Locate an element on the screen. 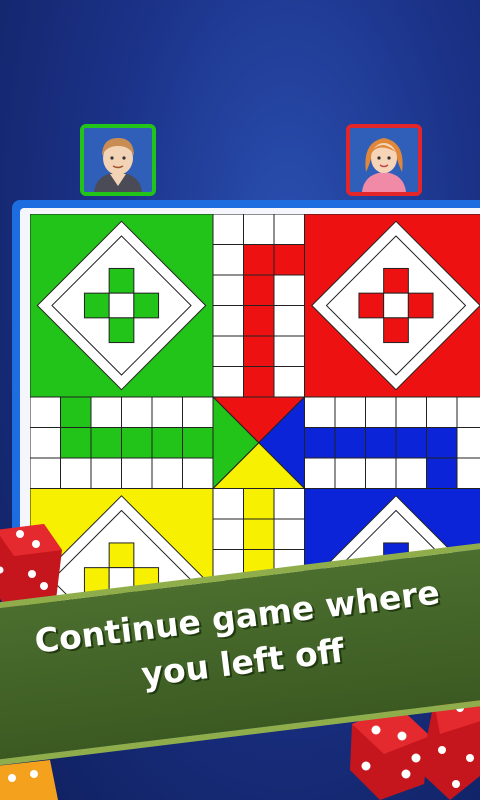 Image resolution: width=480 pixels, height=800 pixels. player-avatar-green is located at coordinates (118, 160).